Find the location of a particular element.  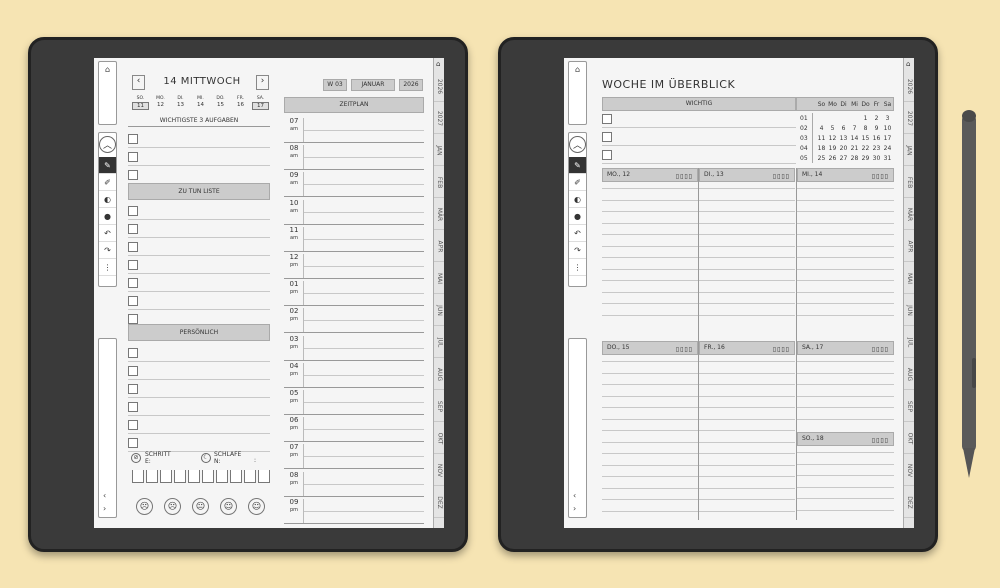

calendar-day: 18 is located at coordinates (821, 148).